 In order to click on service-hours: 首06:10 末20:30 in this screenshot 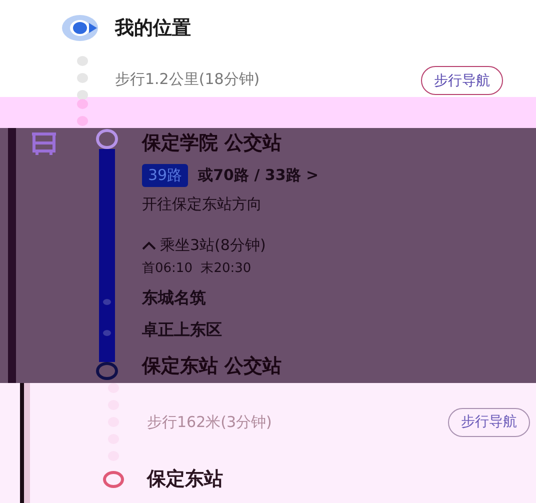, I will do `click(197, 268)`.